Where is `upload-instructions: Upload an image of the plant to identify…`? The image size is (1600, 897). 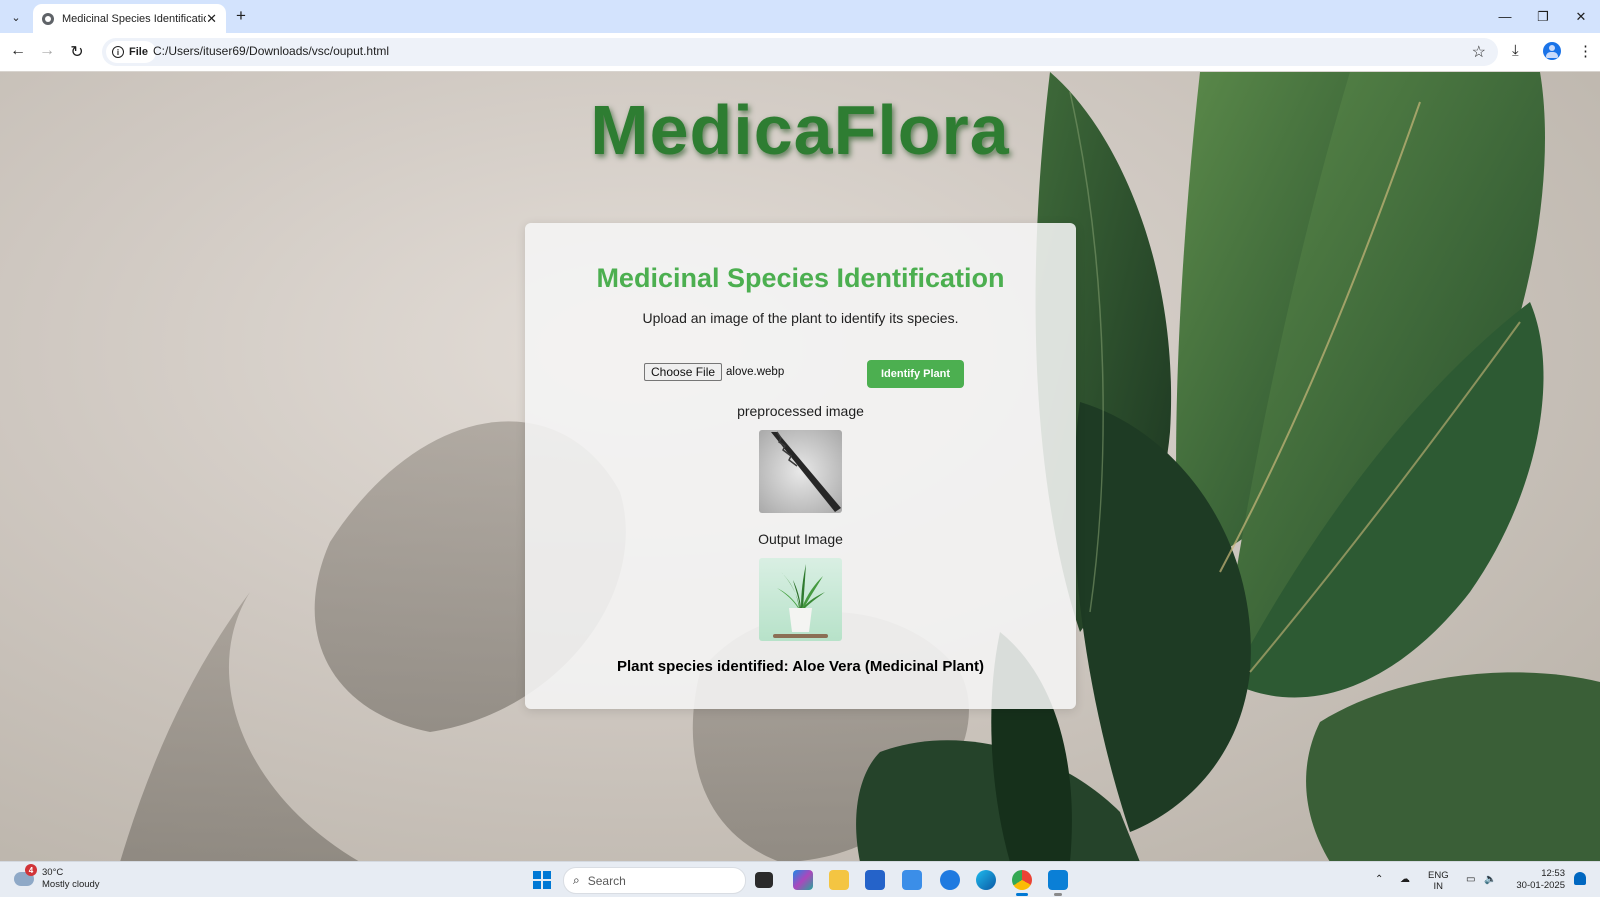 upload-instructions: Upload an image of the plant to identify… is located at coordinates (800, 318).